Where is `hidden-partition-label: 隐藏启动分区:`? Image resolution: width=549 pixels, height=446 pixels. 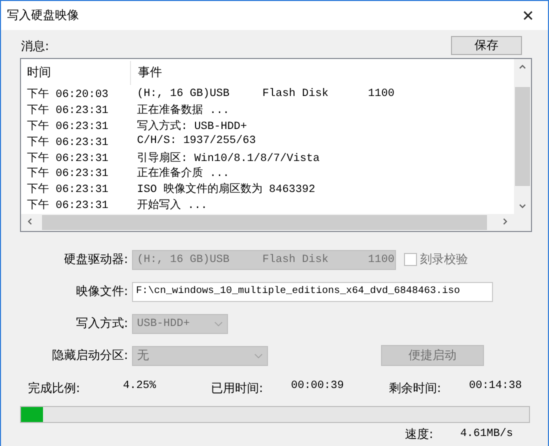 hidden-partition-label: 隐藏启动分区: is located at coordinates (89, 355).